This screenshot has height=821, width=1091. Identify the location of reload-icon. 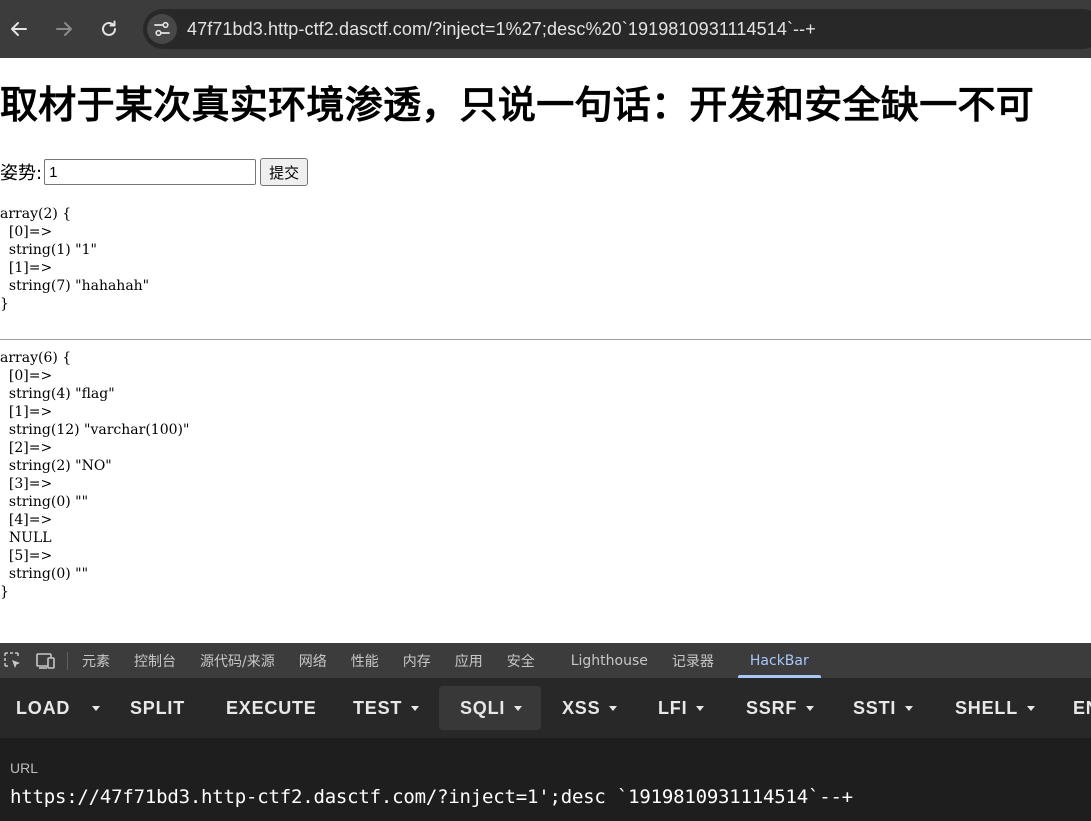
(109, 28).